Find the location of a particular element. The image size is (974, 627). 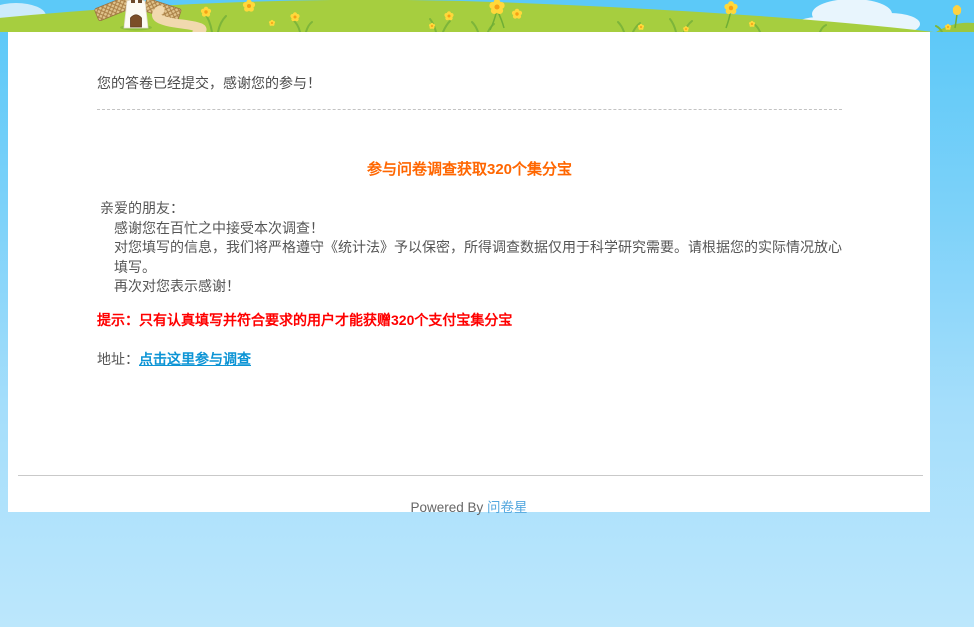

banner-illustration is located at coordinates (487, 16).